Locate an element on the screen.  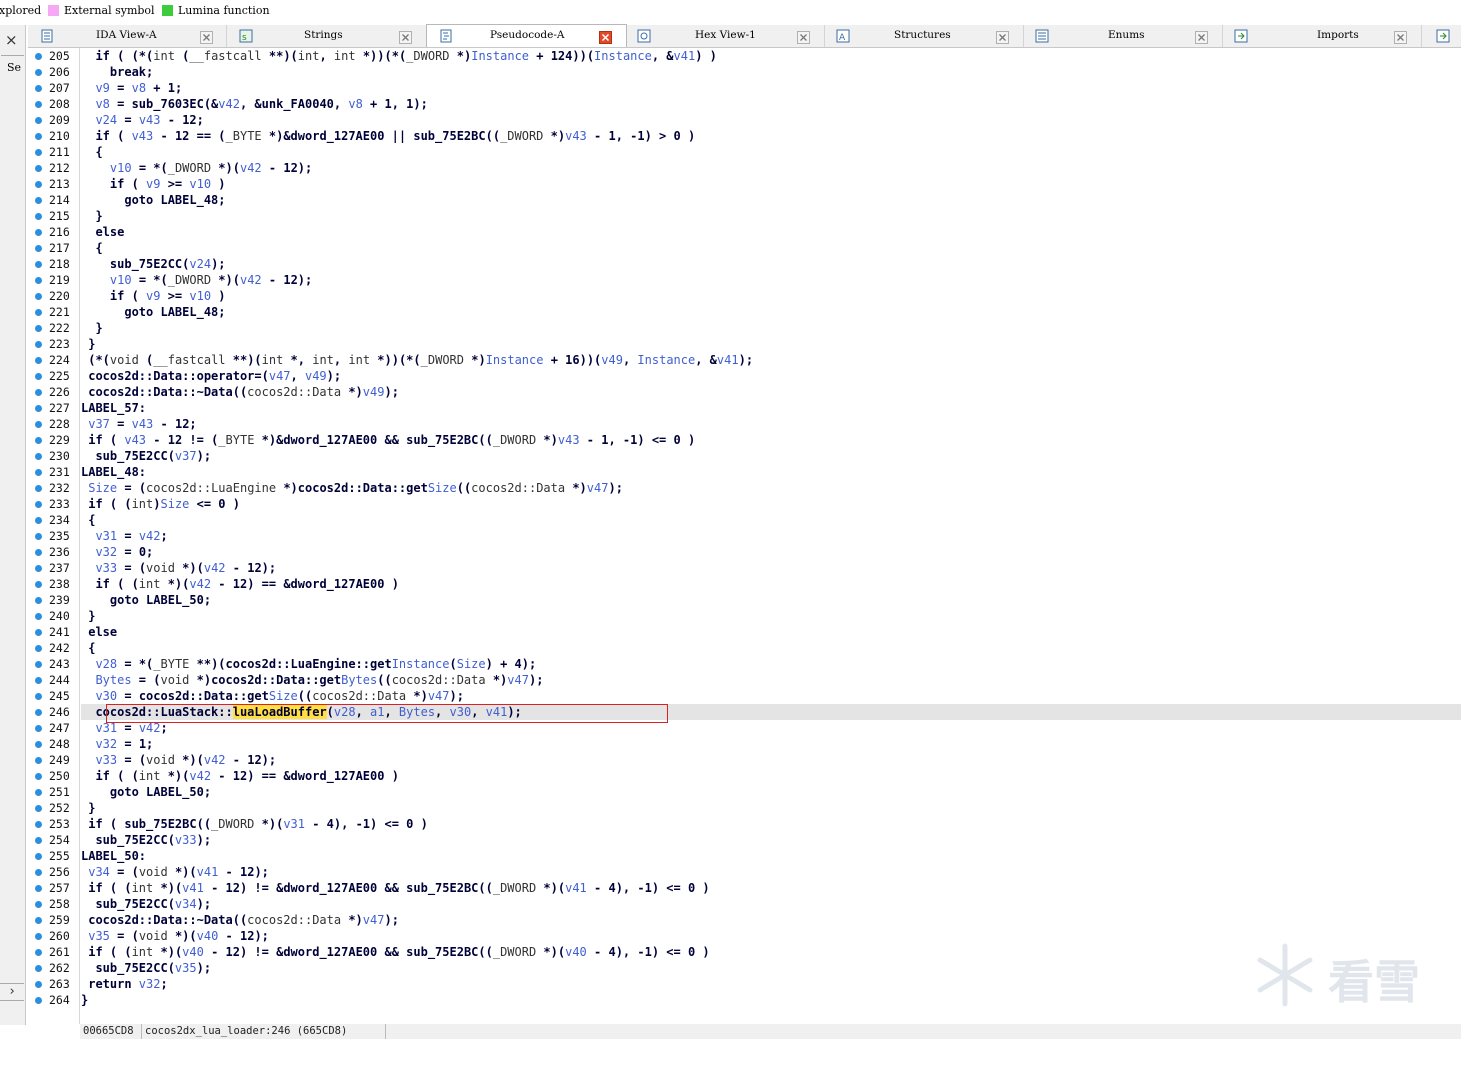
gutter-row: 218 is located at coordinates (53, 264).